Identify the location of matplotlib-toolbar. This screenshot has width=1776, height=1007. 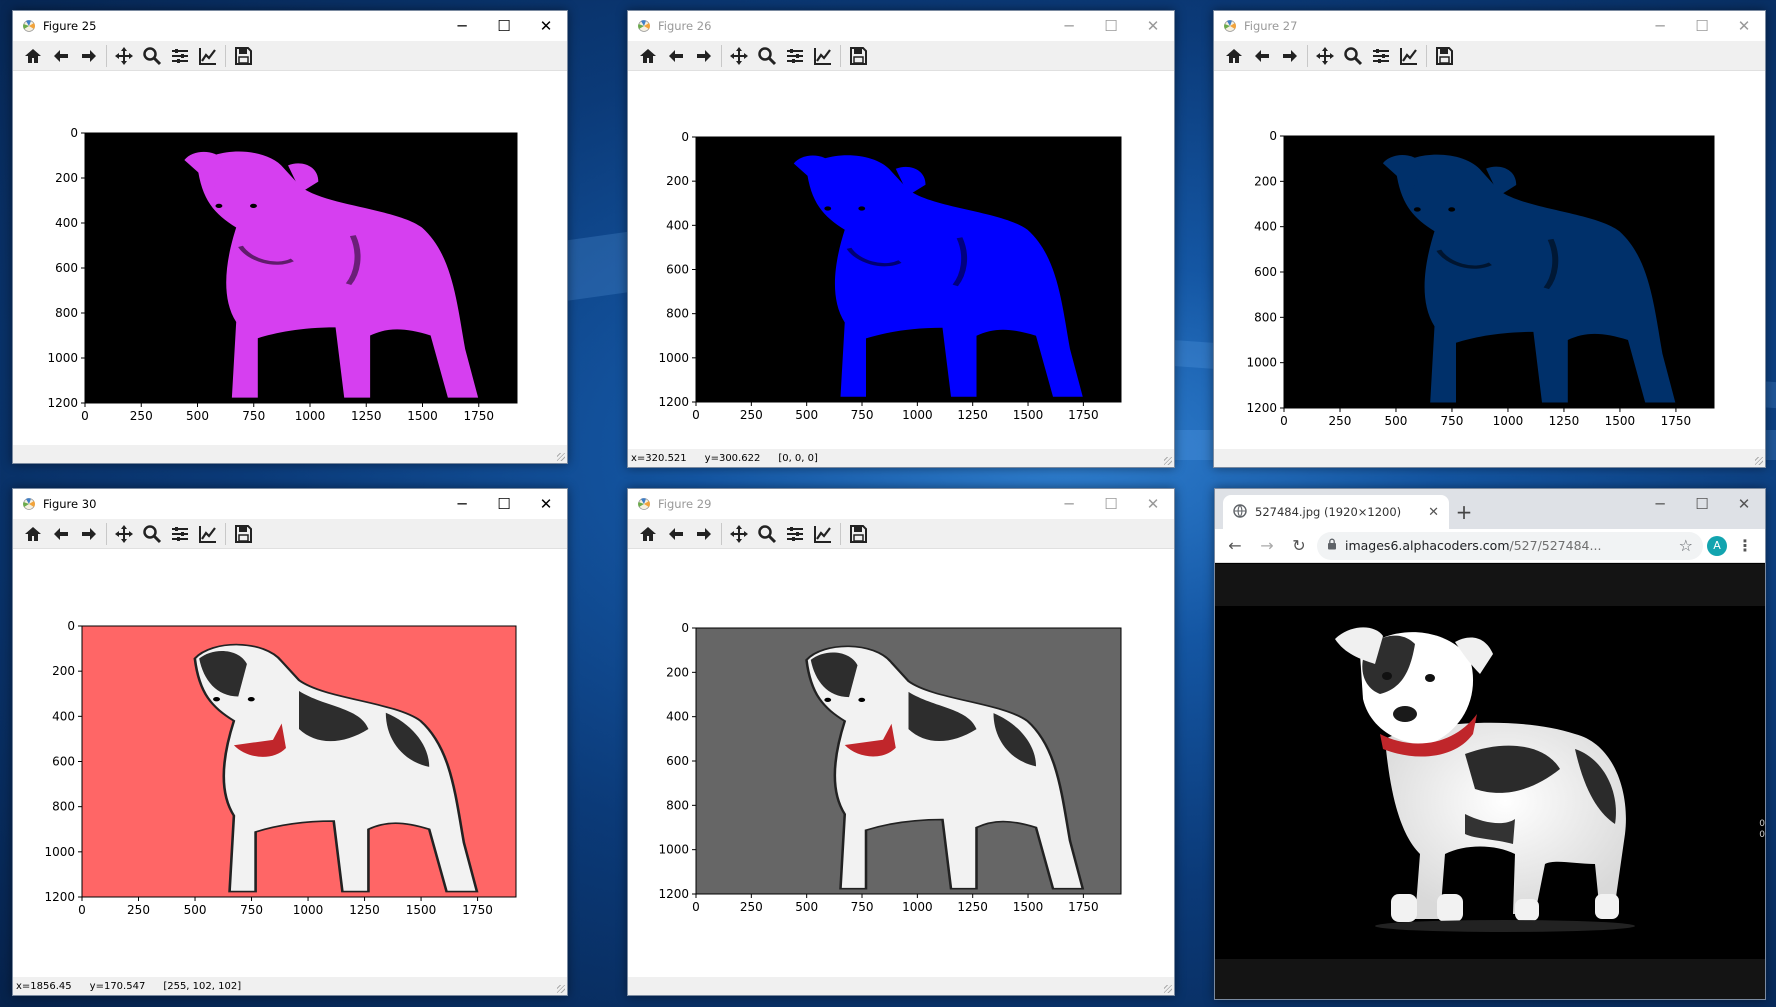
(290, 56).